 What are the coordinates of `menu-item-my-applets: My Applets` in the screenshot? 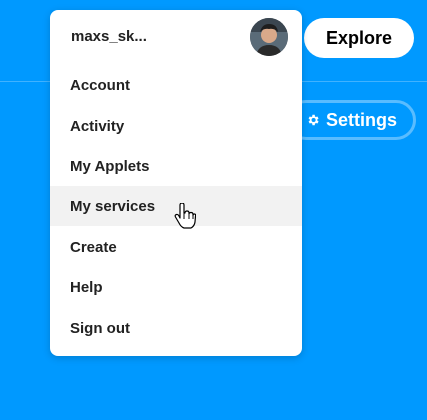 It's located at (176, 166).